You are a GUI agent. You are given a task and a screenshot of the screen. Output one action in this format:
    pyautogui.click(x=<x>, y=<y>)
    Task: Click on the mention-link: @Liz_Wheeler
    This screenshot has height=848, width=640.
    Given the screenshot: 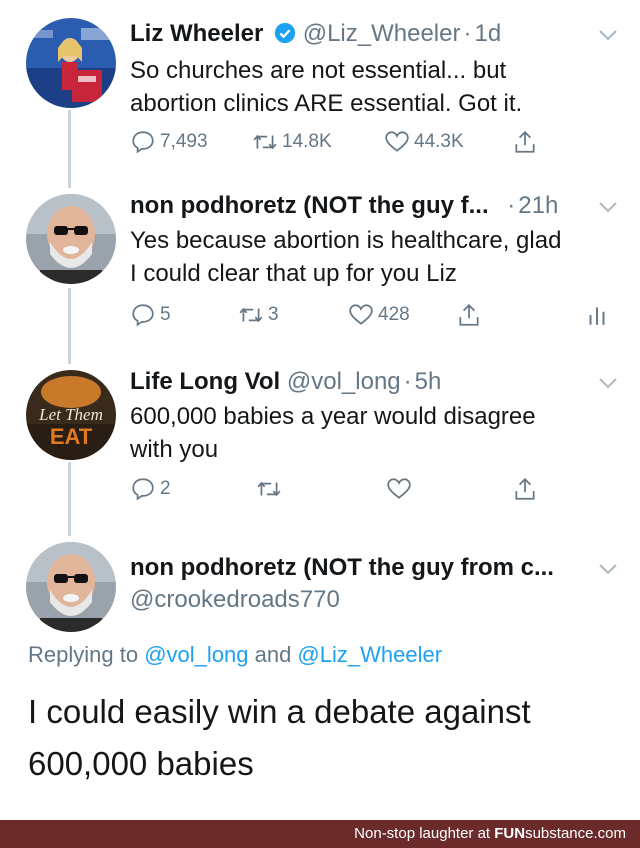 What is the action you would take?
    pyautogui.click(x=369, y=654)
    